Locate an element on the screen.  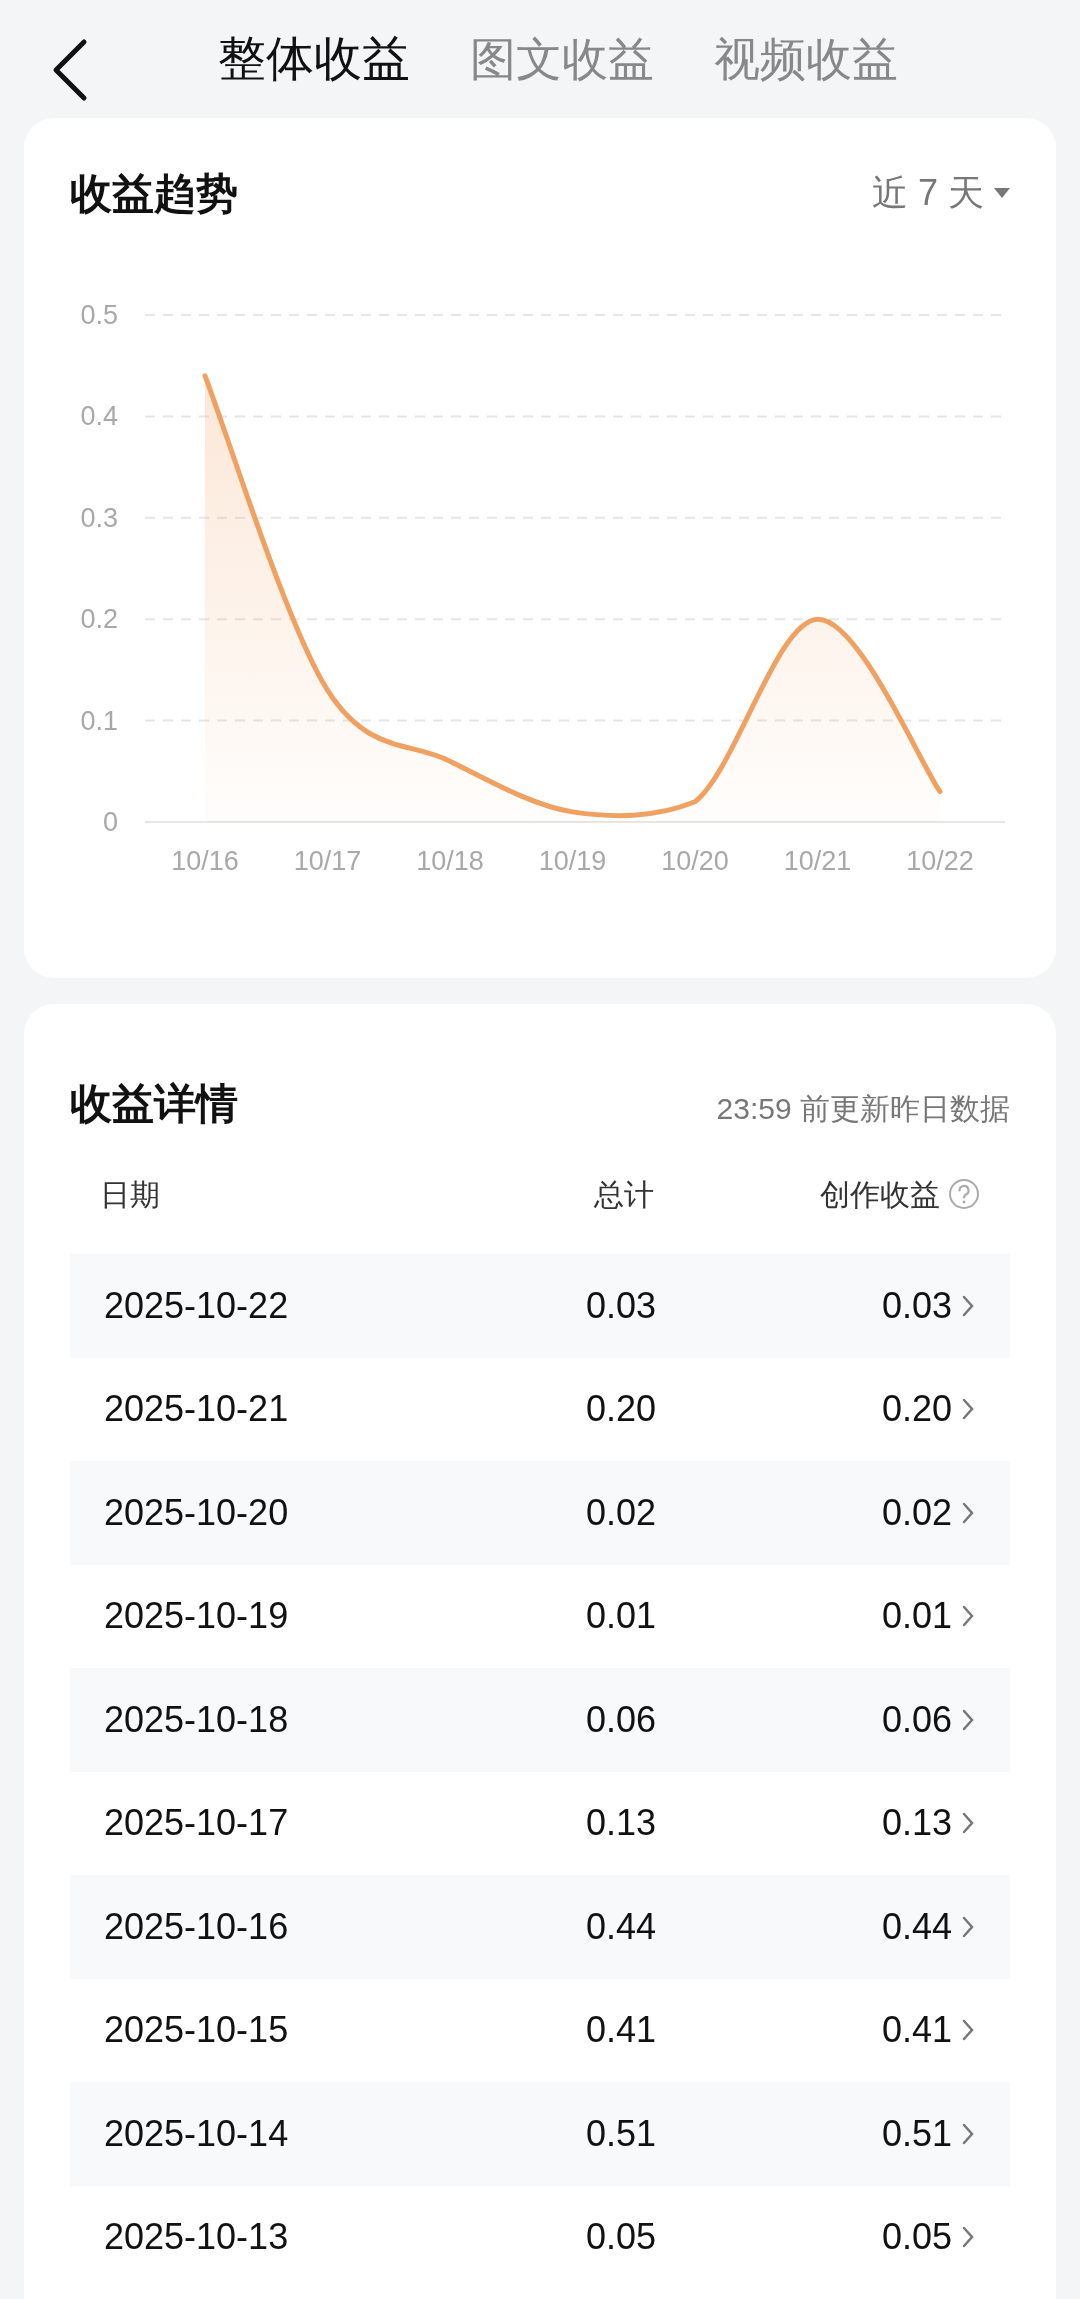
creation-cell-text: 0.13 is located at coordinates (916, 1823).